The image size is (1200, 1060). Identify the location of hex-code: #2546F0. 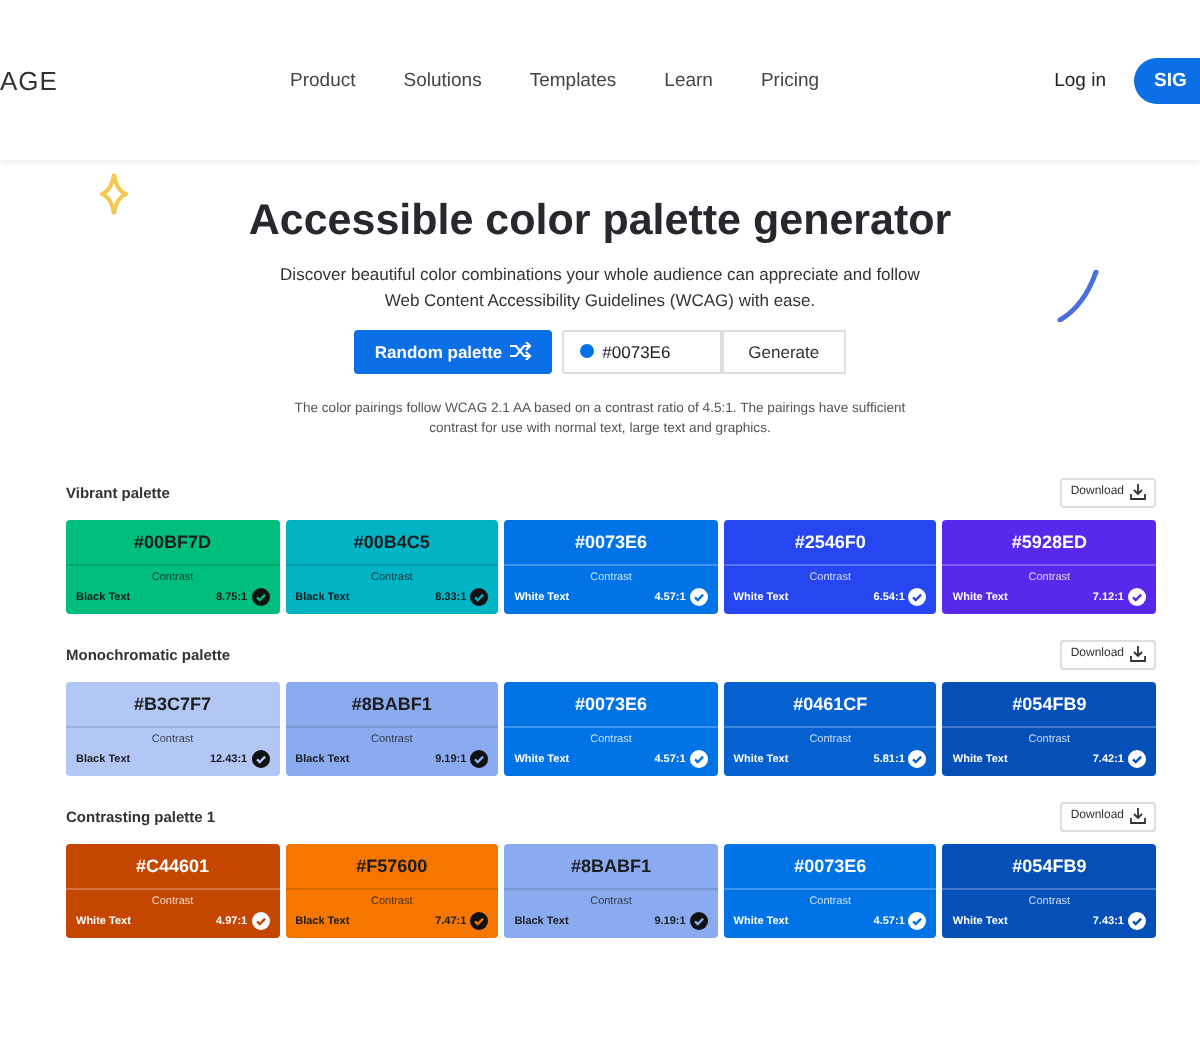
(830, 543).